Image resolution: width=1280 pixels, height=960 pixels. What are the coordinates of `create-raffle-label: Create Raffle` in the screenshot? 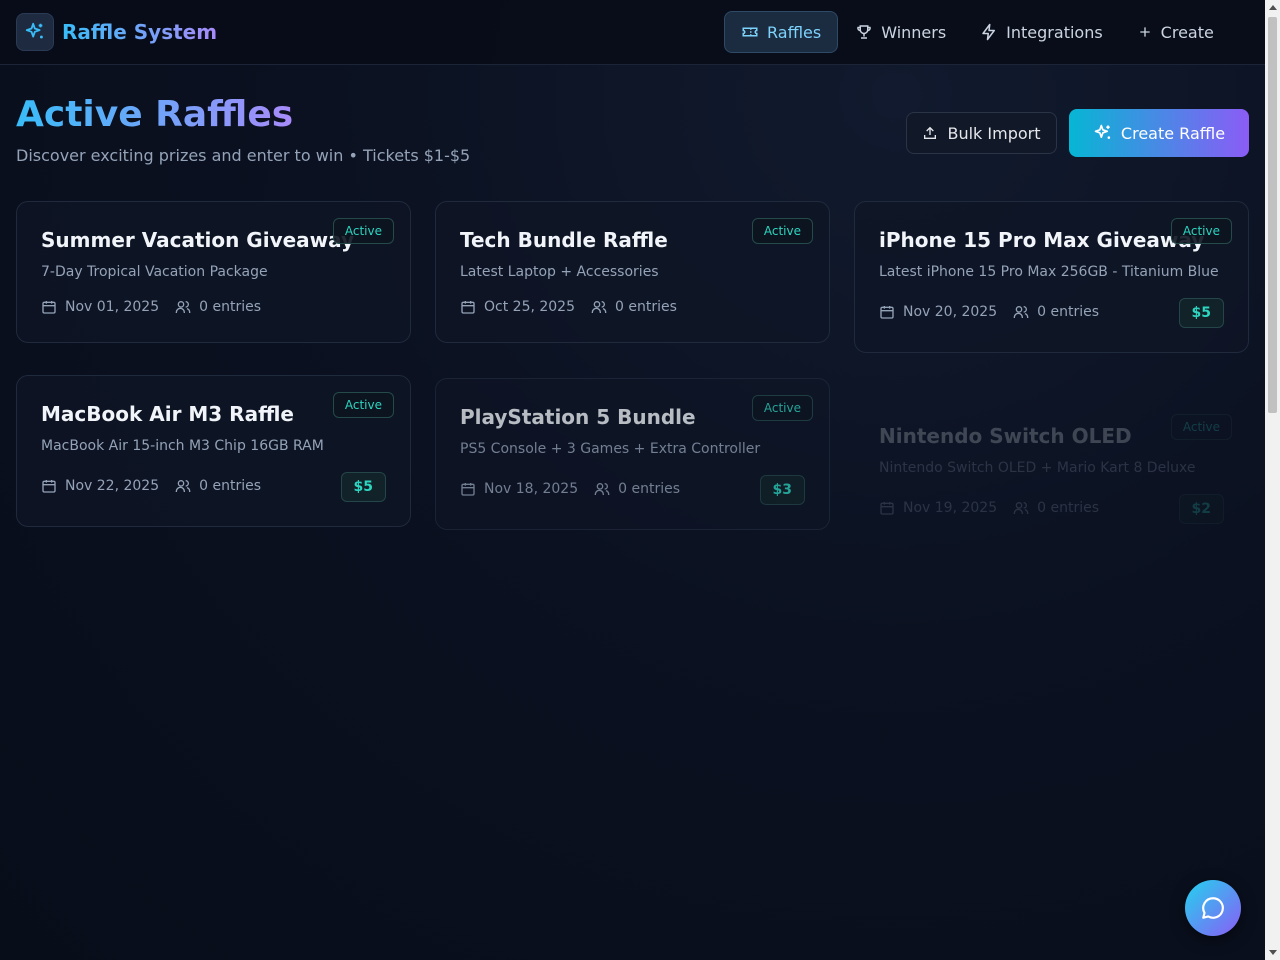 It's located at (1173, 133).